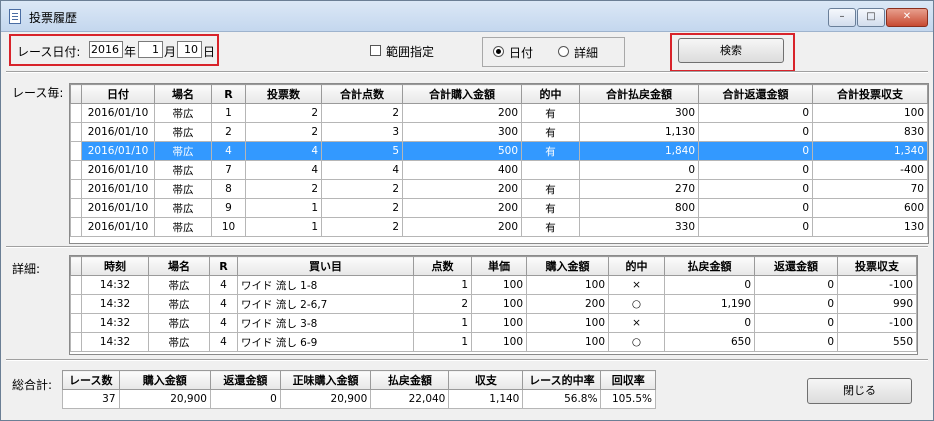 The height and width of the screenshot is (421, 934). Describe the element at coordinates (499, 113) in the screenshot. I see `race-row: 2016/01/10 帯広 1 2 2 200 有 300 0 100` at that location.